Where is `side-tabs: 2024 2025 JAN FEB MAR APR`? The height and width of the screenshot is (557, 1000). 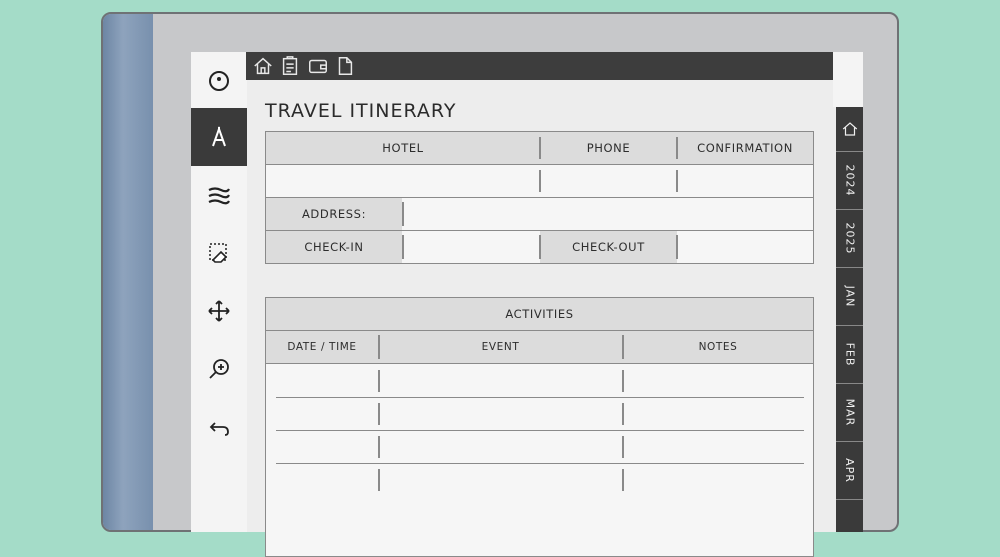 side-tabs: 2024 2025 JAN FEB MAR APR is located at coordinates (849, 319).